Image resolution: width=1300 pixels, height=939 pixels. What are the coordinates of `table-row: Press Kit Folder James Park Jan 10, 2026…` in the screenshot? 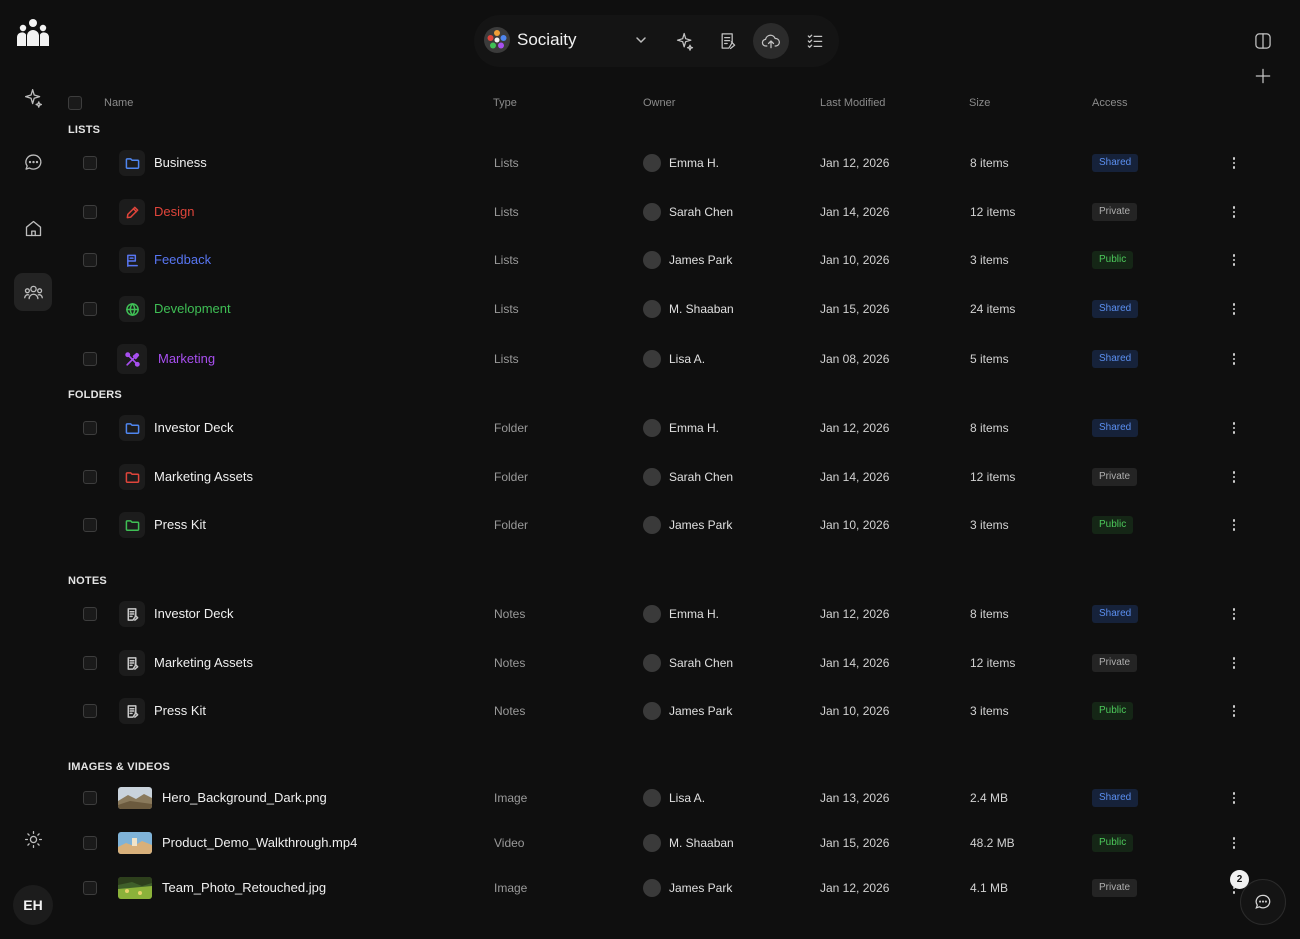 It's located at (666, 525).